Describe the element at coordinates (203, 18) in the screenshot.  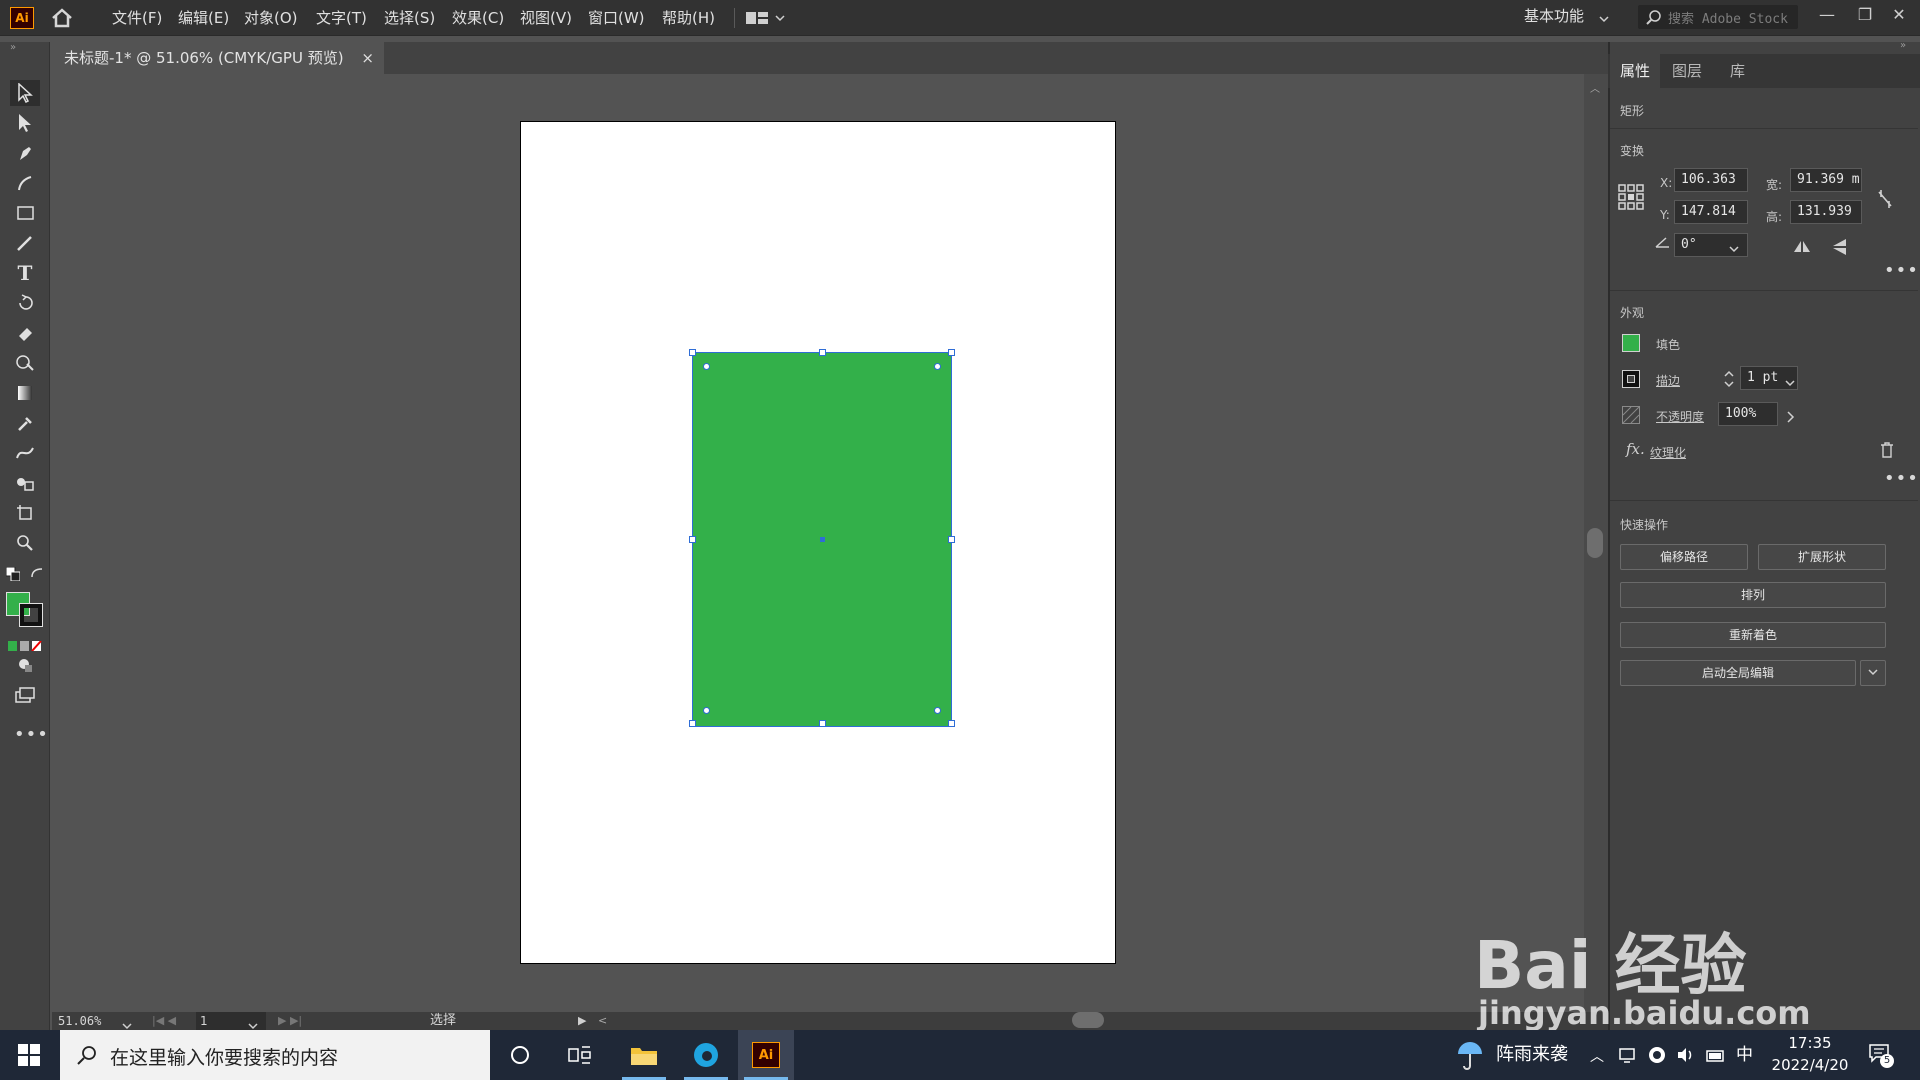
I see `menu-edit: 编辑(E)` at that location.